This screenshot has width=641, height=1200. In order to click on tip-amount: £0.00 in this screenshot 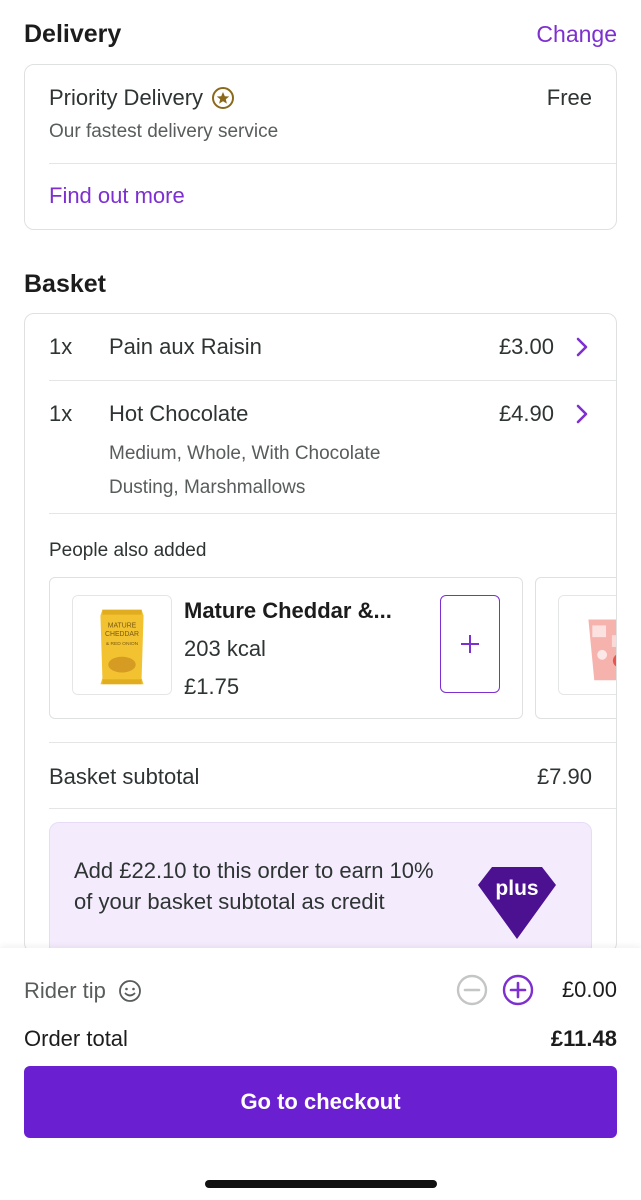, I will do `click(589, 989)`.